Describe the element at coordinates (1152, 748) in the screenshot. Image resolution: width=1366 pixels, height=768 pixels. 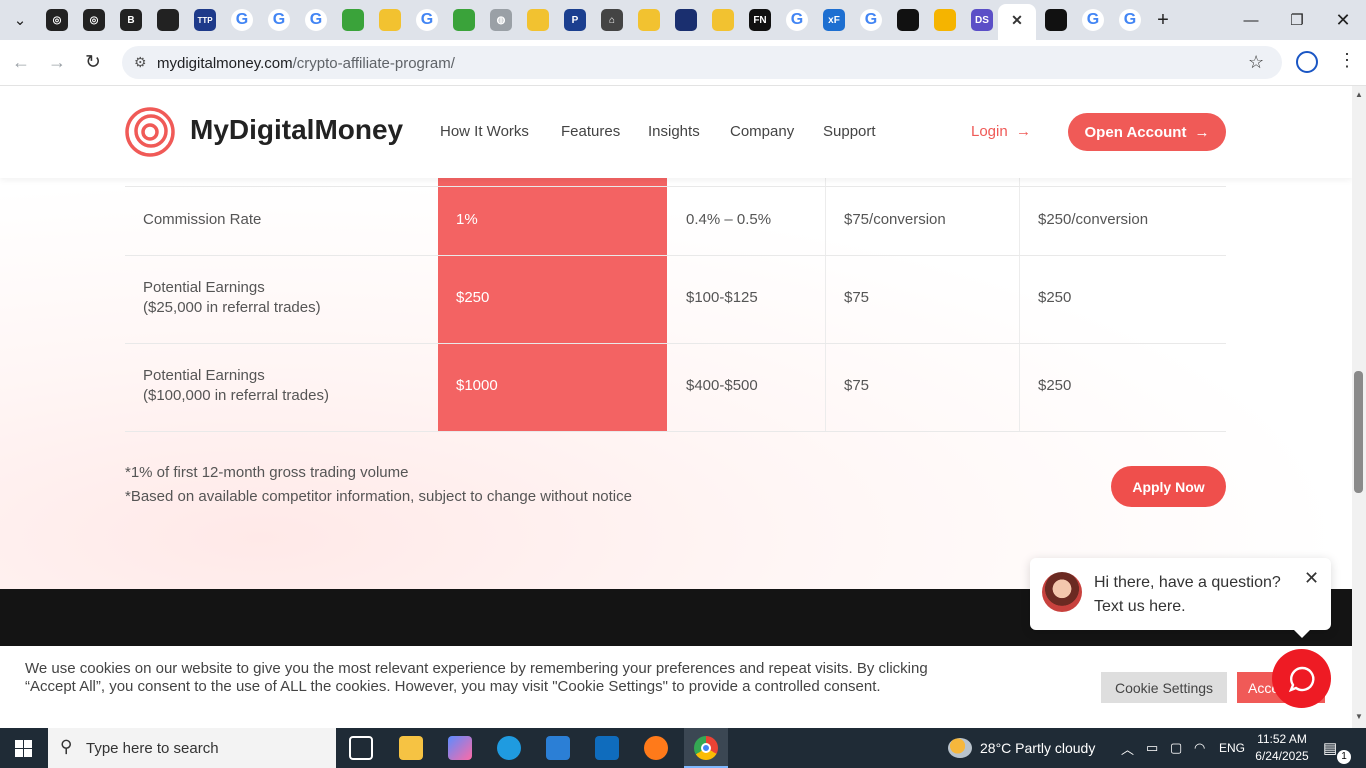
I see `meet-icon: ▭` at that location.